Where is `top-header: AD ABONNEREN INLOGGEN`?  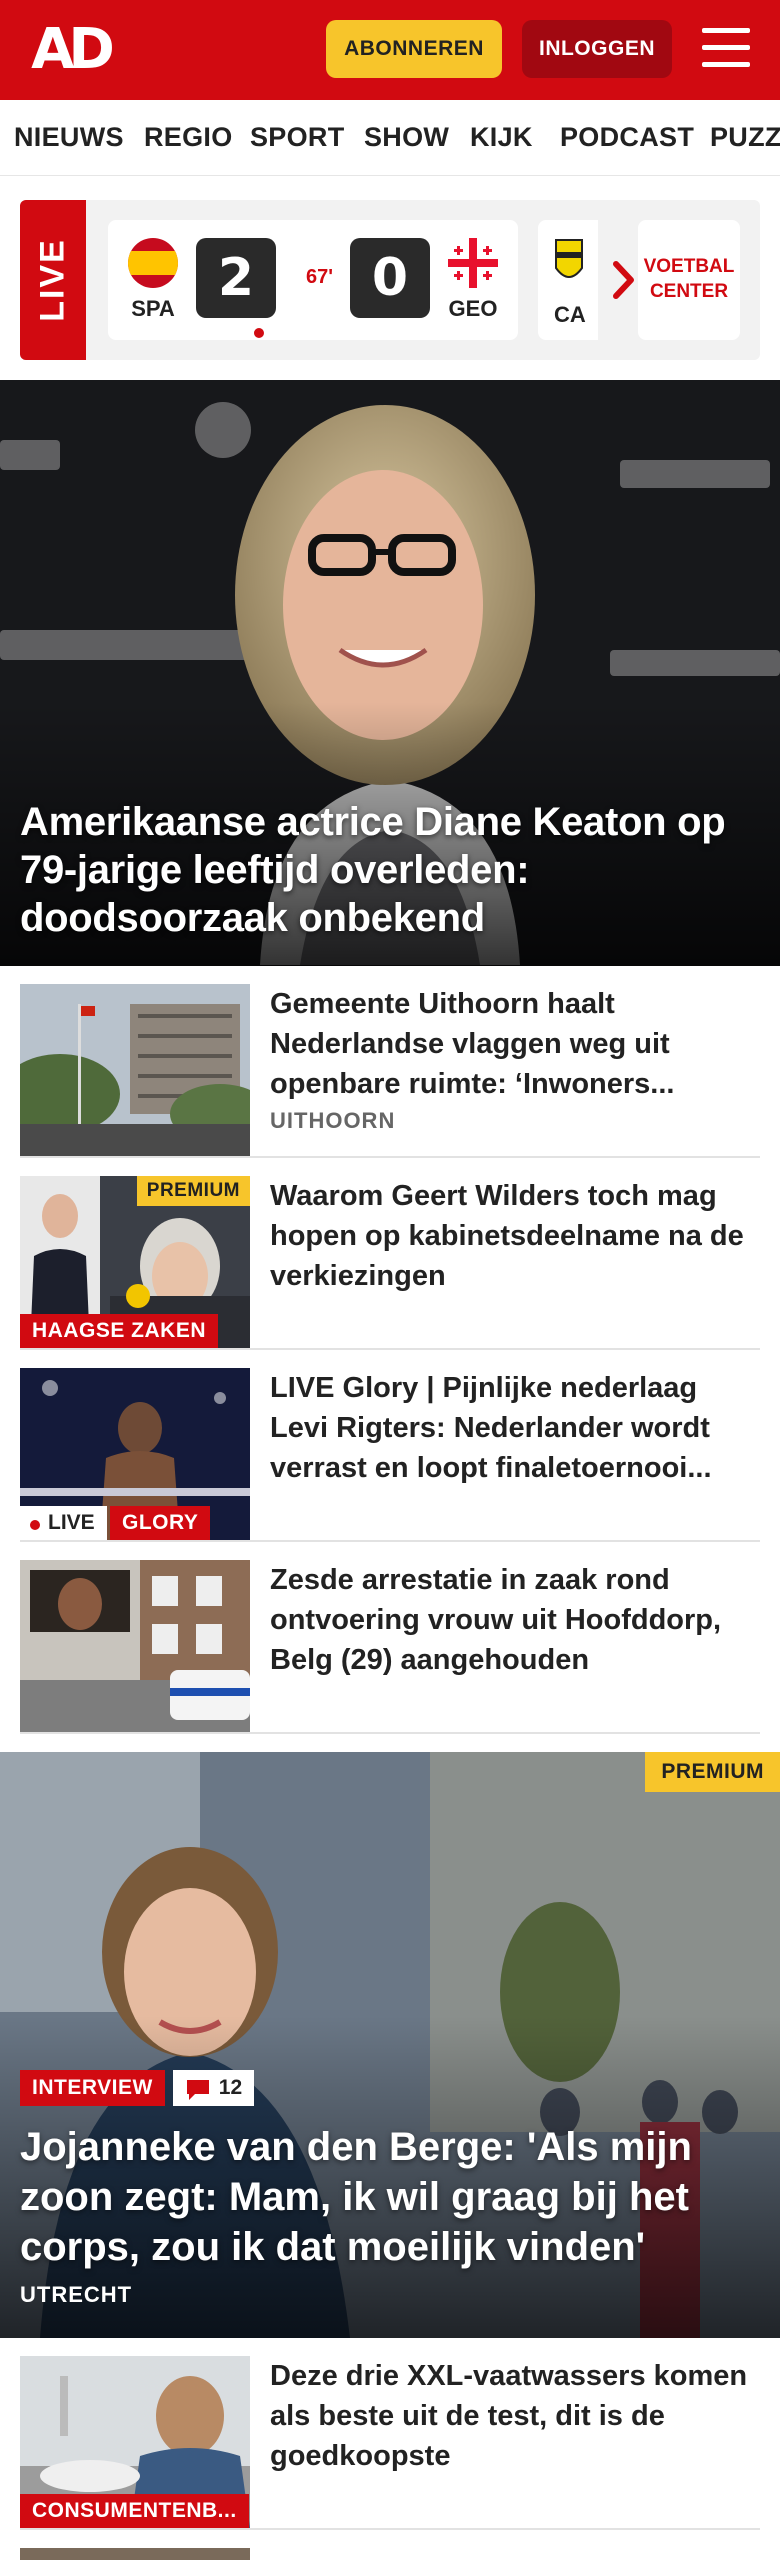 top-header: AD ABONNEREN INLOGGEN is located at coordinates (390, 50).